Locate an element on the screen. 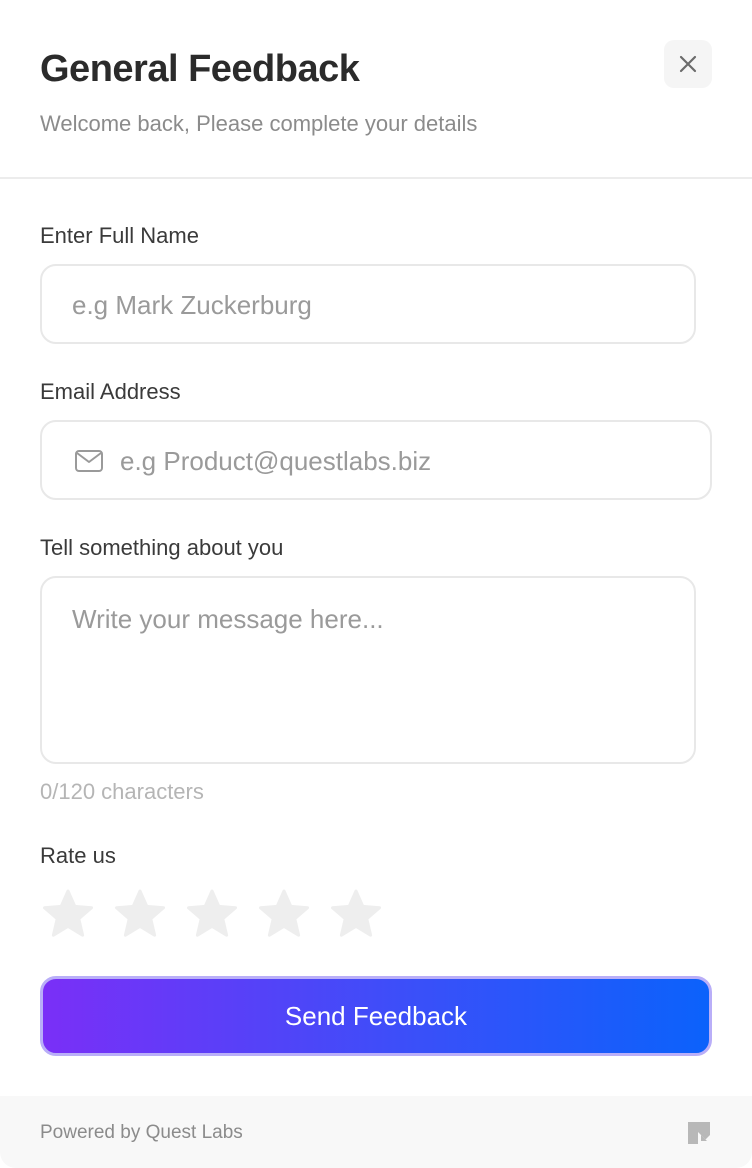 This screenshot has width=752, height=1168. email-field is located at coordinates (376, 460).